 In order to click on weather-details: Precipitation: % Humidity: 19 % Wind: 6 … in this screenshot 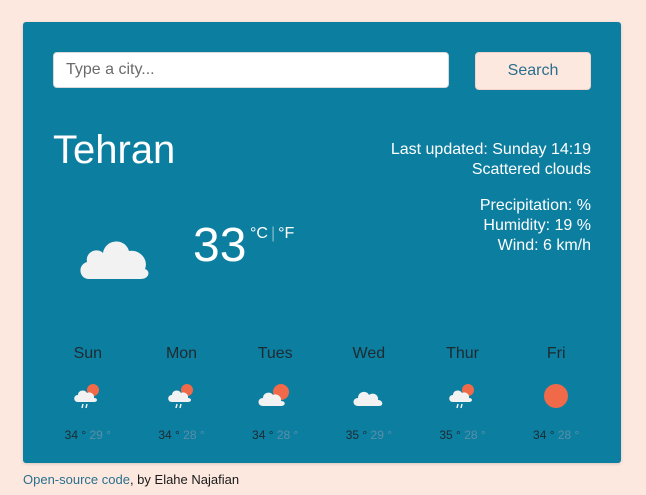, I will do `click(535, 226)`.